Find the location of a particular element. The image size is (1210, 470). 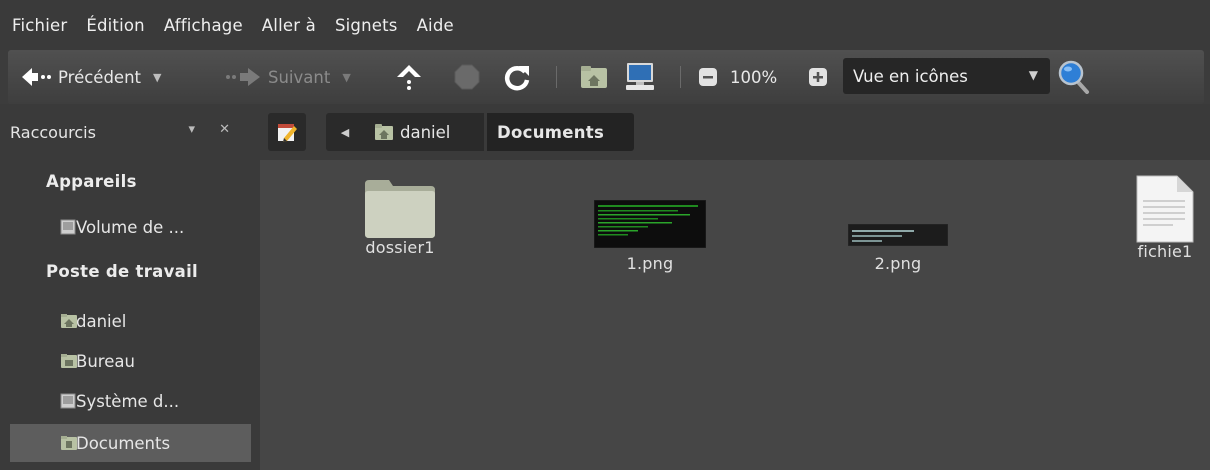

menu-aller-a: Aller à is located at coordinates (289, 25).